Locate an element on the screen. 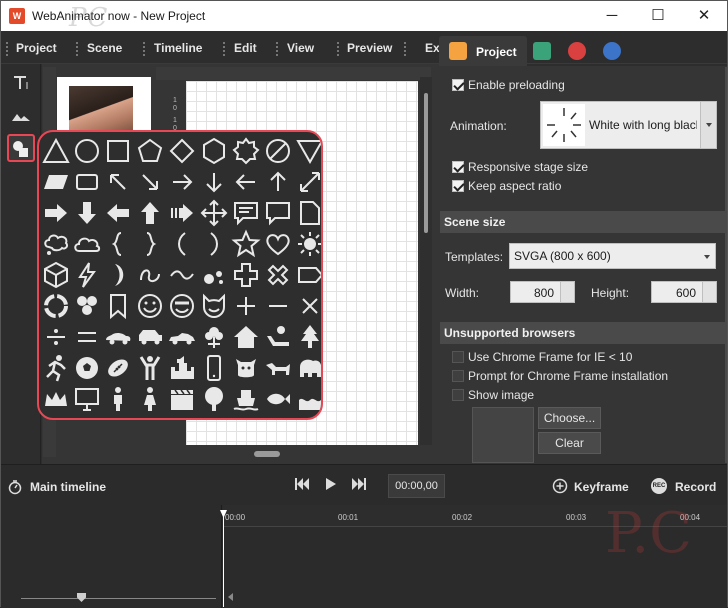 This screenshot has height=608, width=728. castle-icon is located at coordinates (182, 368).